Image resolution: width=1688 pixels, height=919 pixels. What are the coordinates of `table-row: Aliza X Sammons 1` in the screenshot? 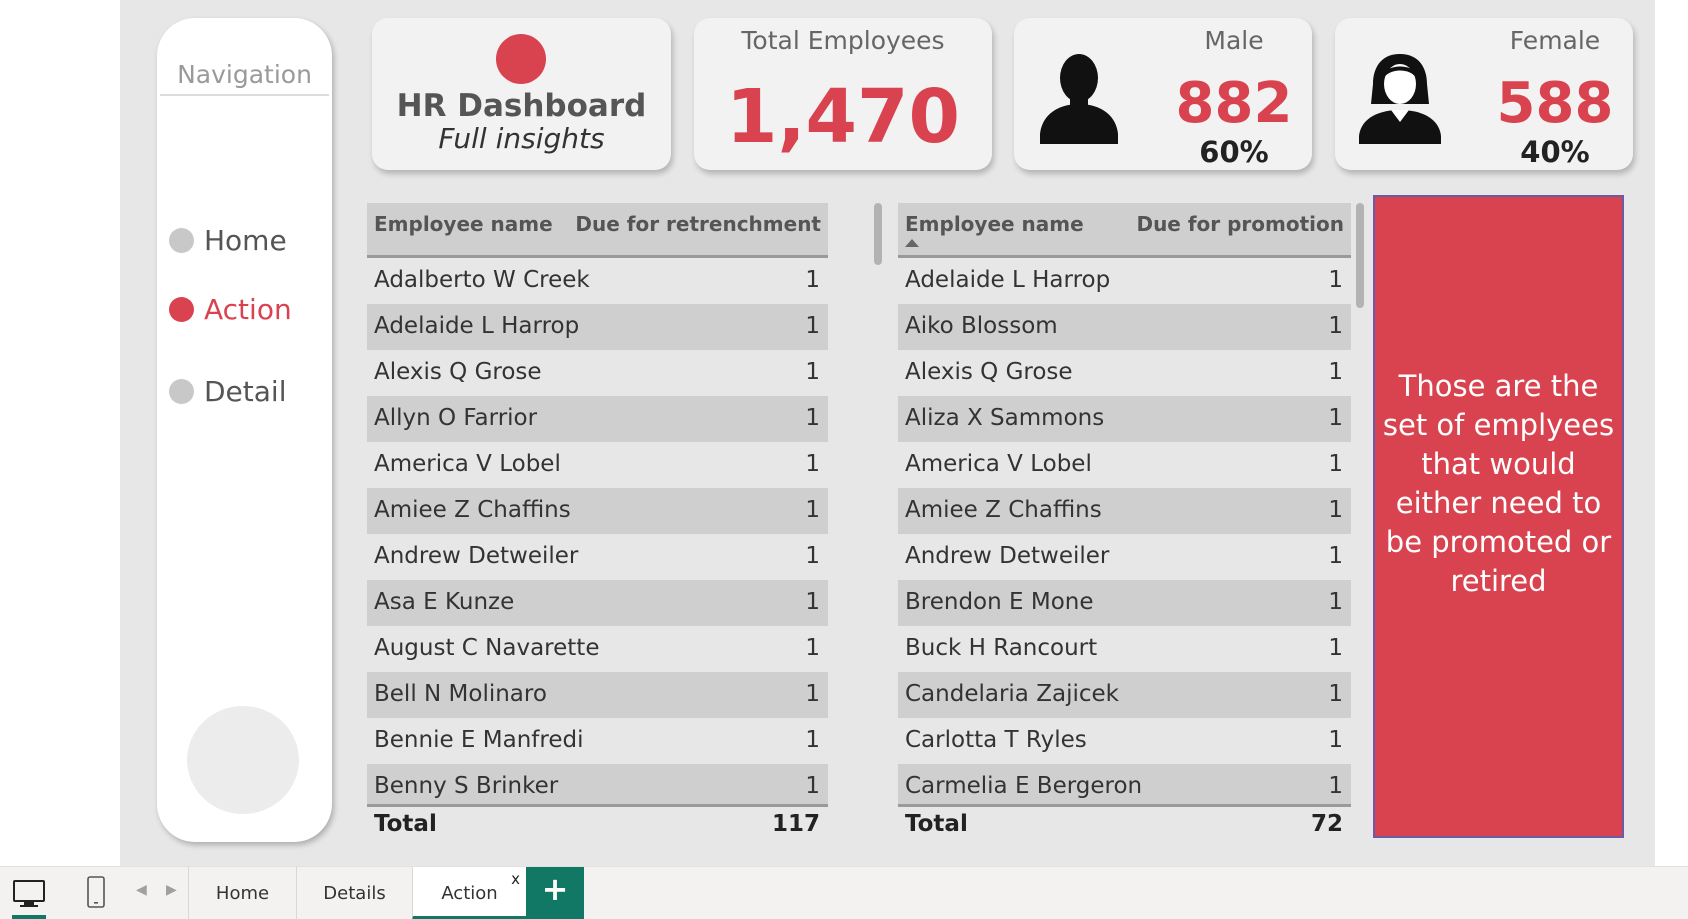 It's located at (1124, 419).